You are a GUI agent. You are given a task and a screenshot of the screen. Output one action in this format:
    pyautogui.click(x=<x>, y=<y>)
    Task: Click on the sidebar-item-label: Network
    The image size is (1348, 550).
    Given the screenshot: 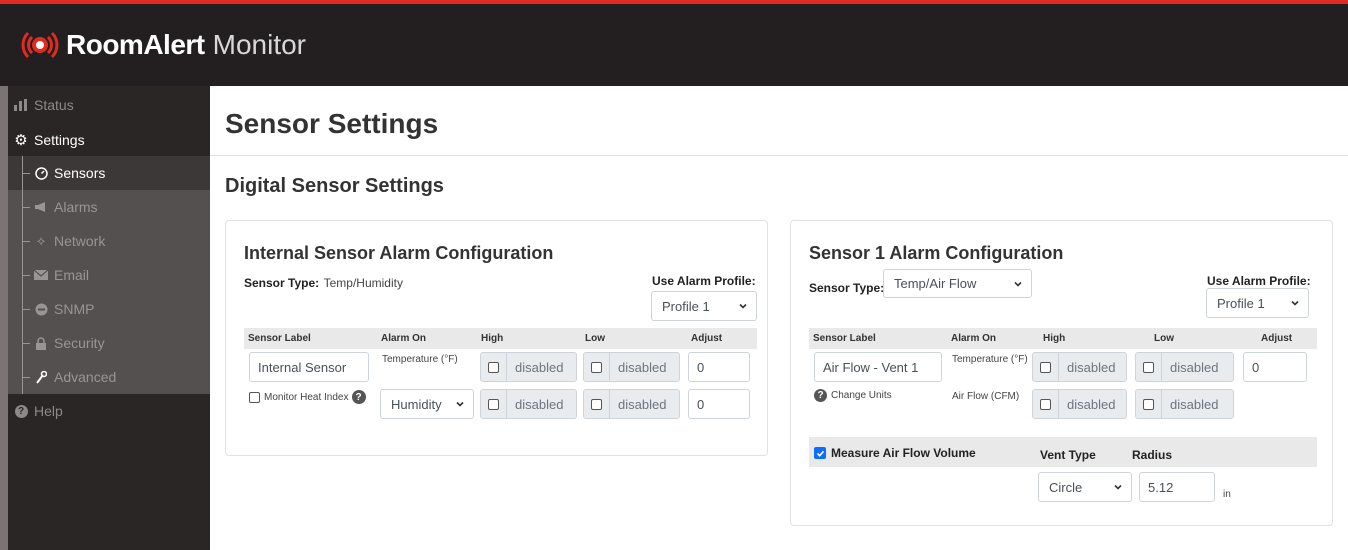 What is the action you would take?
    pyautogui.click(x=80, y=241)
    